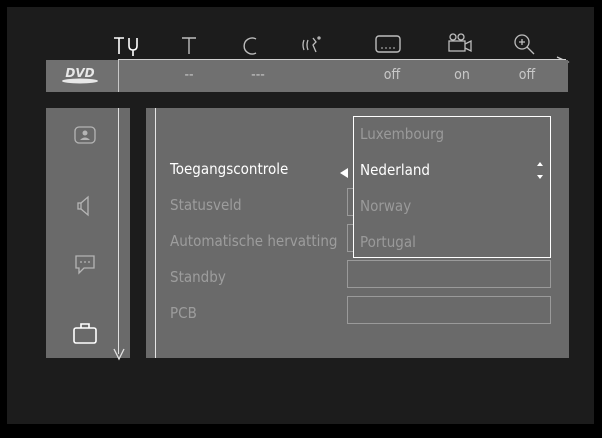 The width and height of the screenshot is (602, 438). Describe the element at coordinates (395, 170) in the screenshot. I see `dropdown-option-selected: Nederland` at that location.